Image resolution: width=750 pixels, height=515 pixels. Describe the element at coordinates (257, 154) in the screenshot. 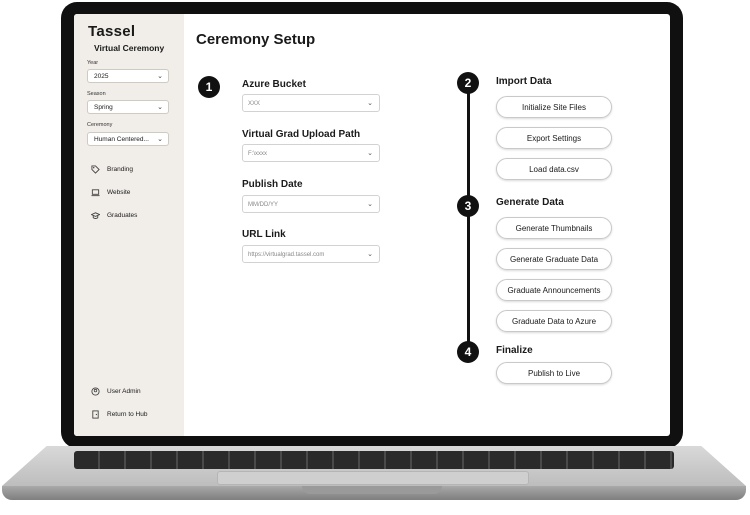

I see `upload-path-value: F:\xxxx` at that location.